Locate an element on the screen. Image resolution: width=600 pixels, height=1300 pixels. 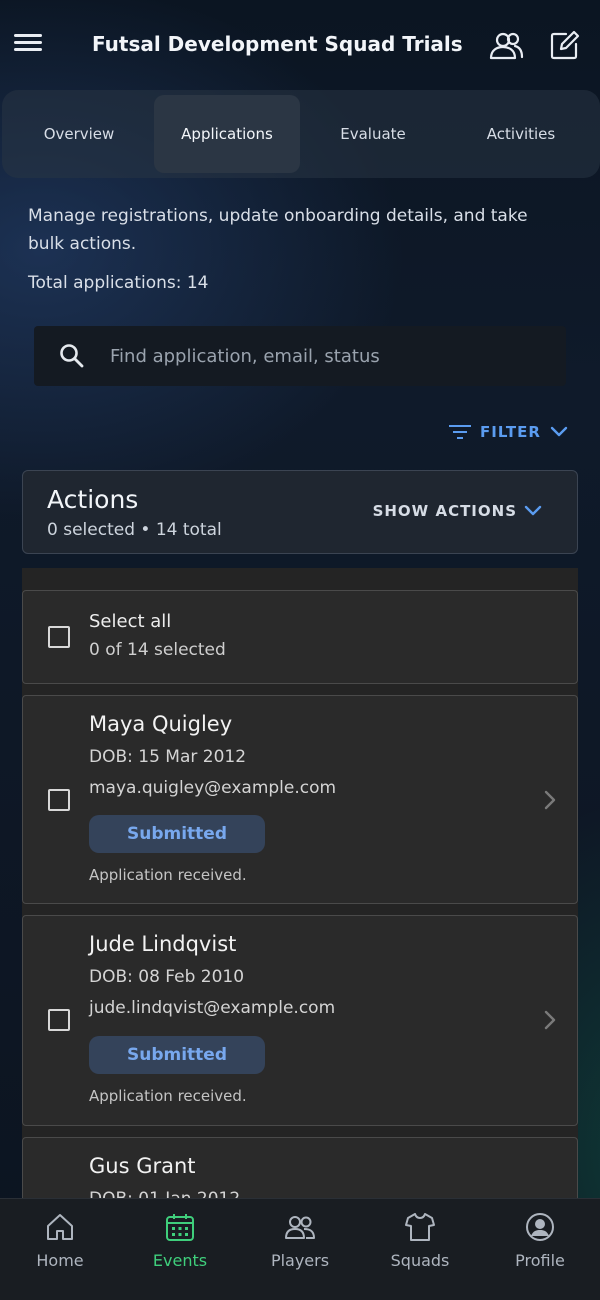
calendar-icon is located at coordinates (180, 1227).